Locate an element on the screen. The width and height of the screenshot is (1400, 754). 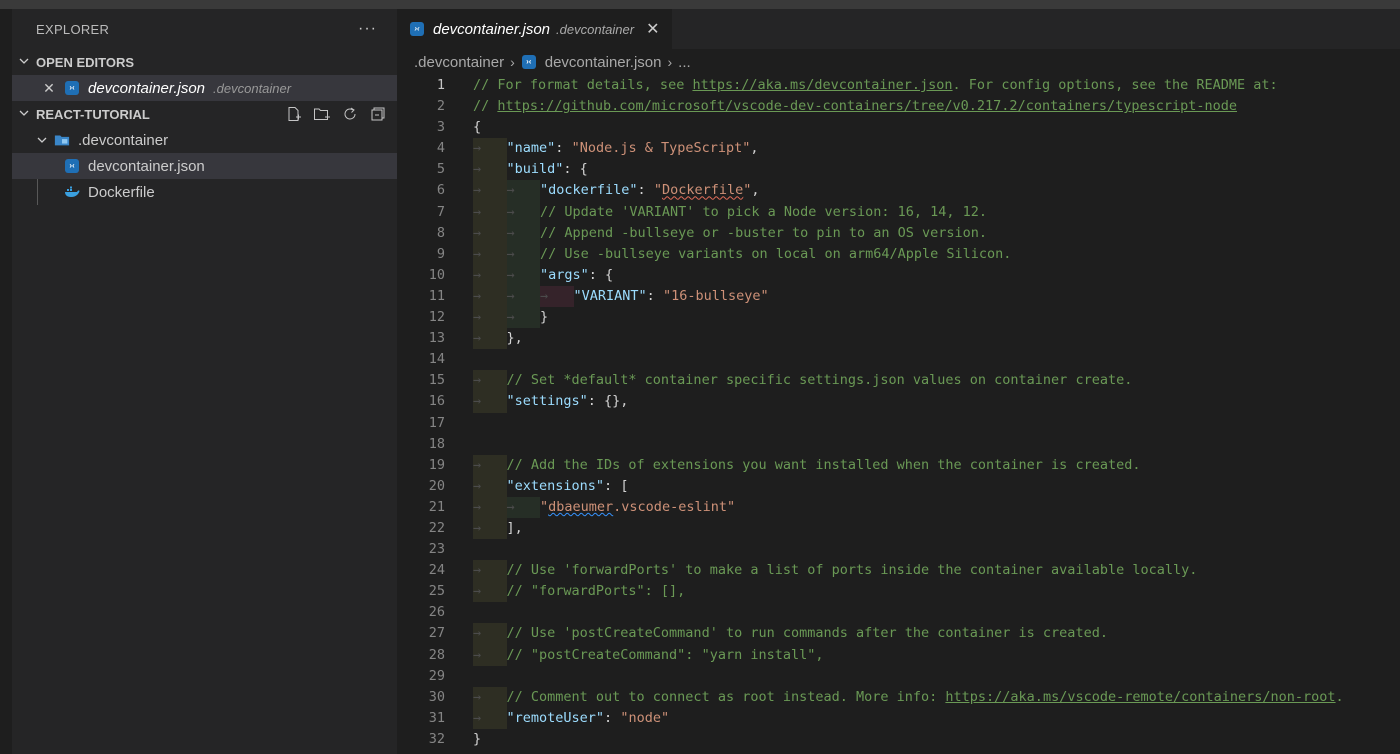
title-bar is located at coordinates (700, 4).